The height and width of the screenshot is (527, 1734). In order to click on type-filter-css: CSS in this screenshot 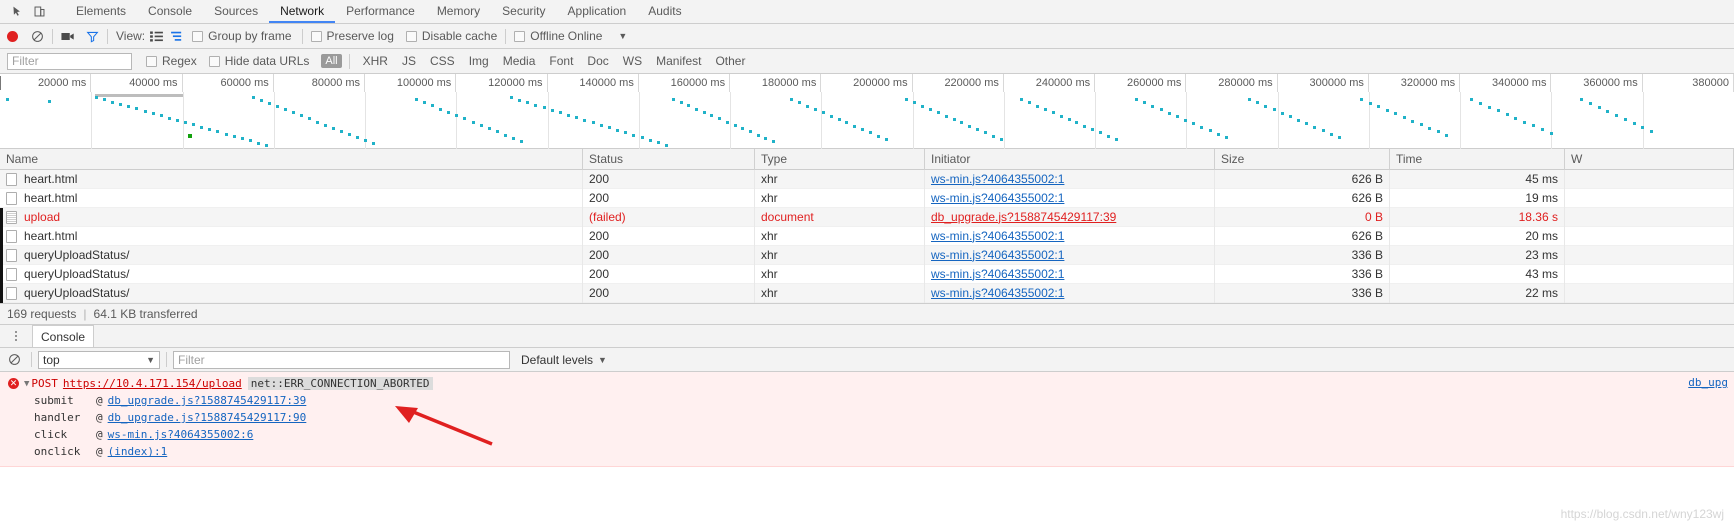, I will do `click(442, 61)`.